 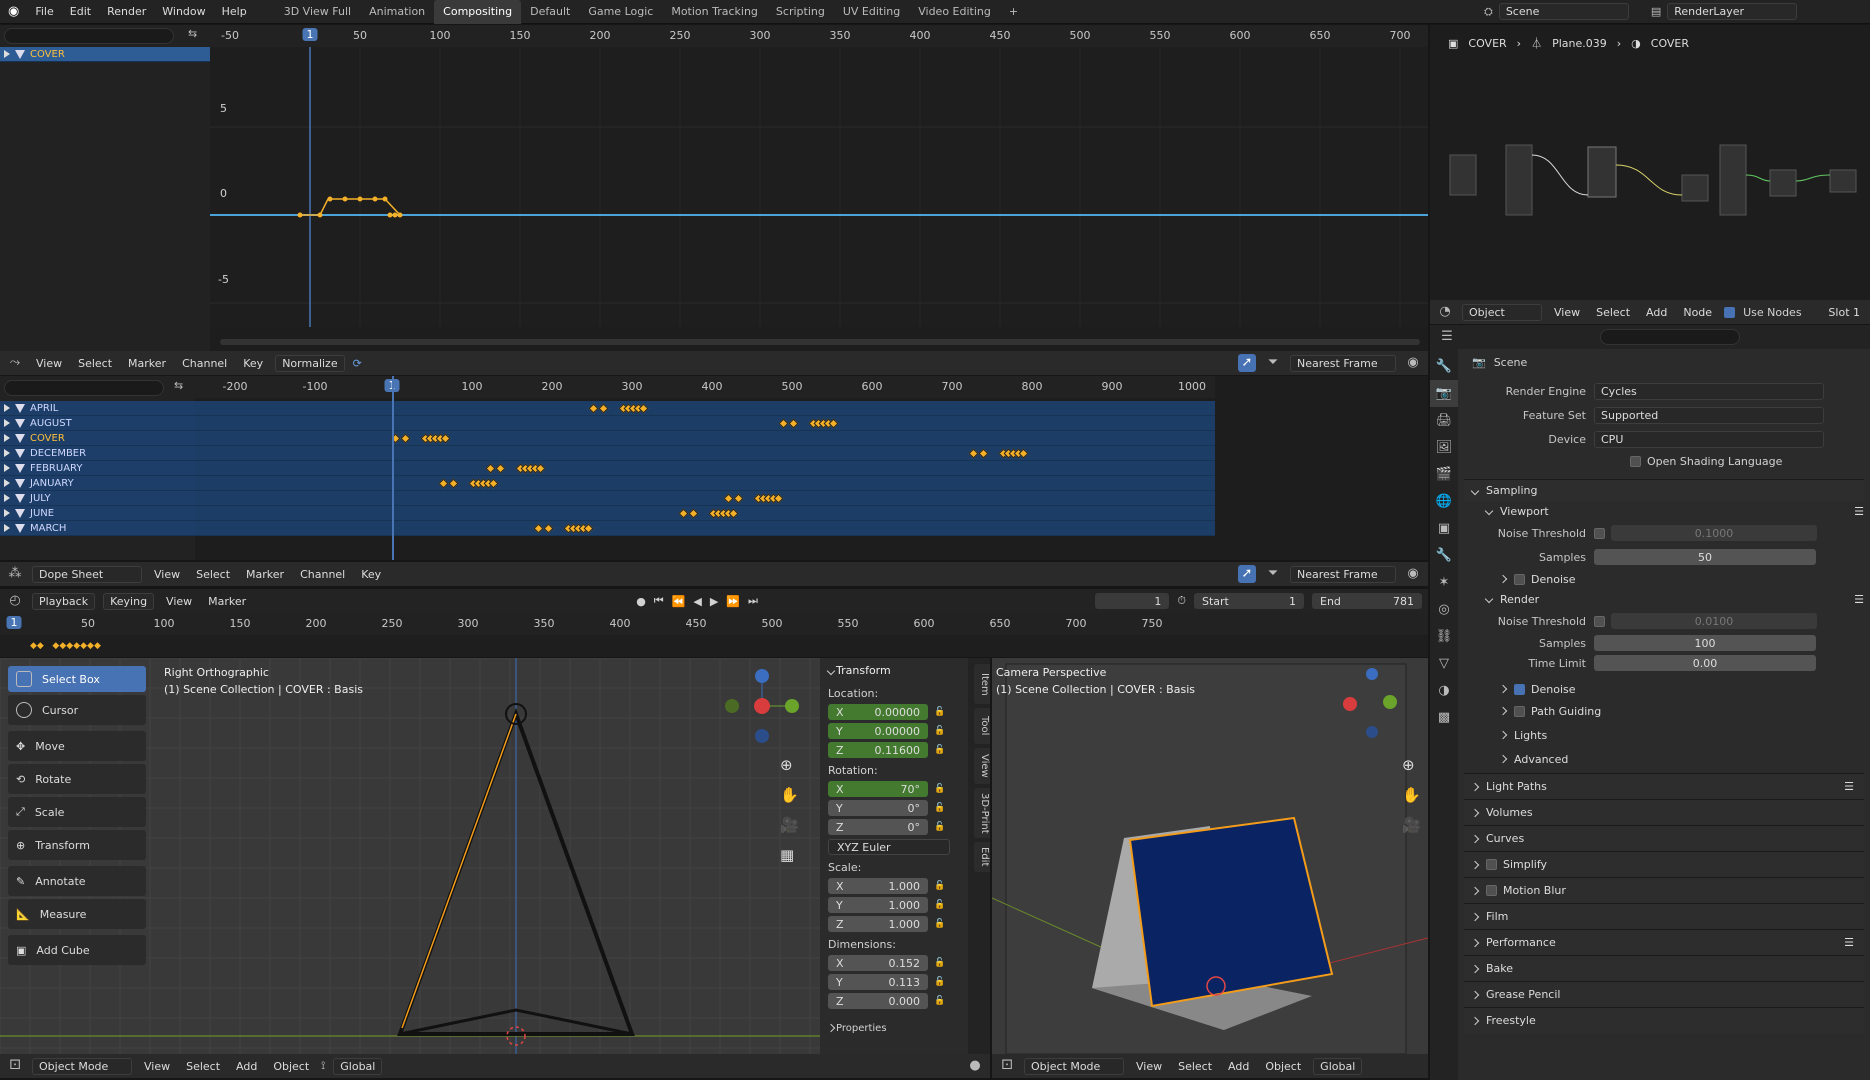 What do you see at coordinates (1444, 447) in the screenshot?
I see `view-layer-tab-icon: 🖼` at bounding box center [1444, 447].